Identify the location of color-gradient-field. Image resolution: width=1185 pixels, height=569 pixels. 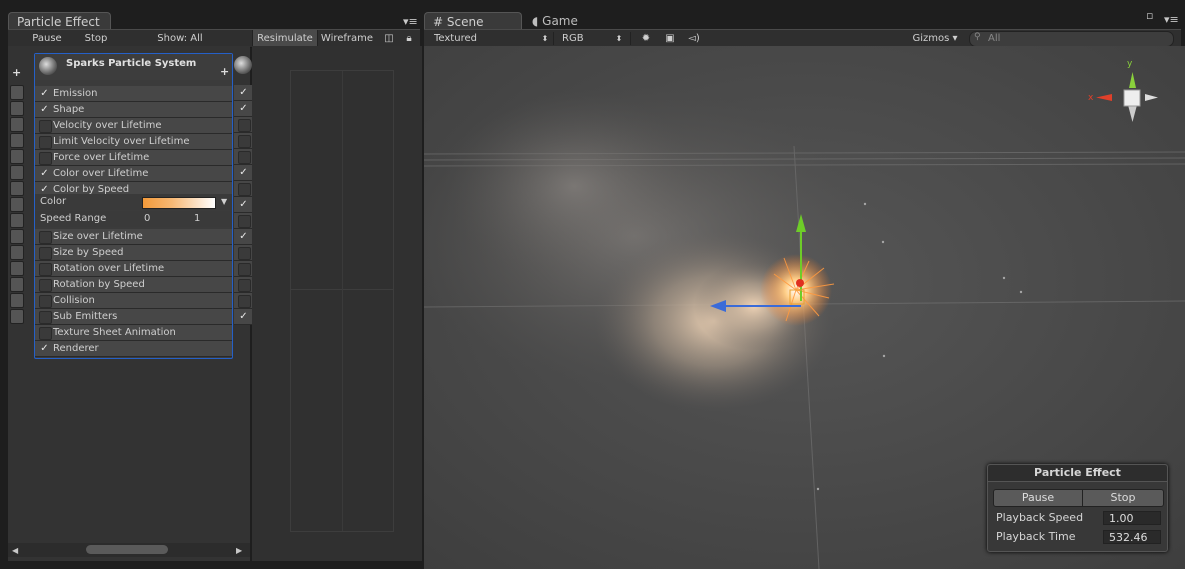
(179, 203).